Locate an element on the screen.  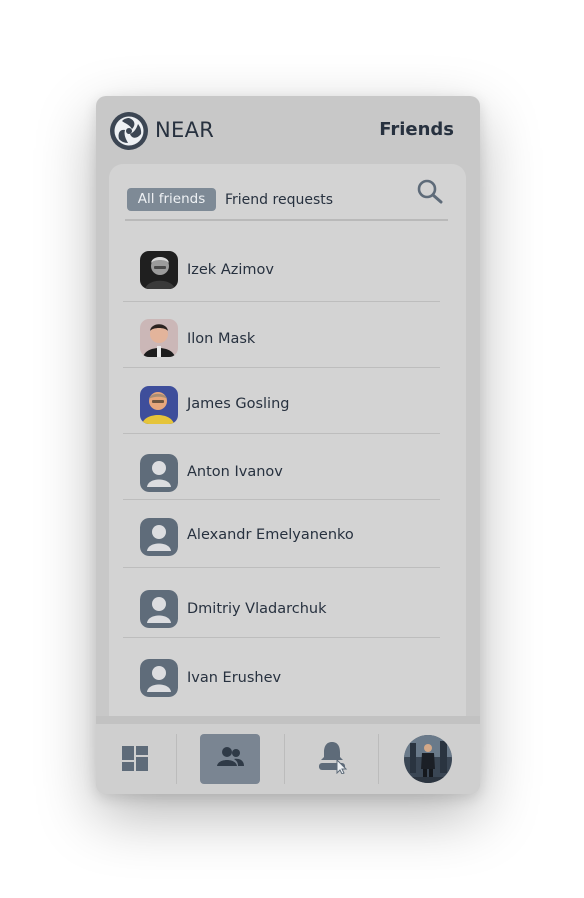
header: NEAR Friends is located at coordinates (288, 130).